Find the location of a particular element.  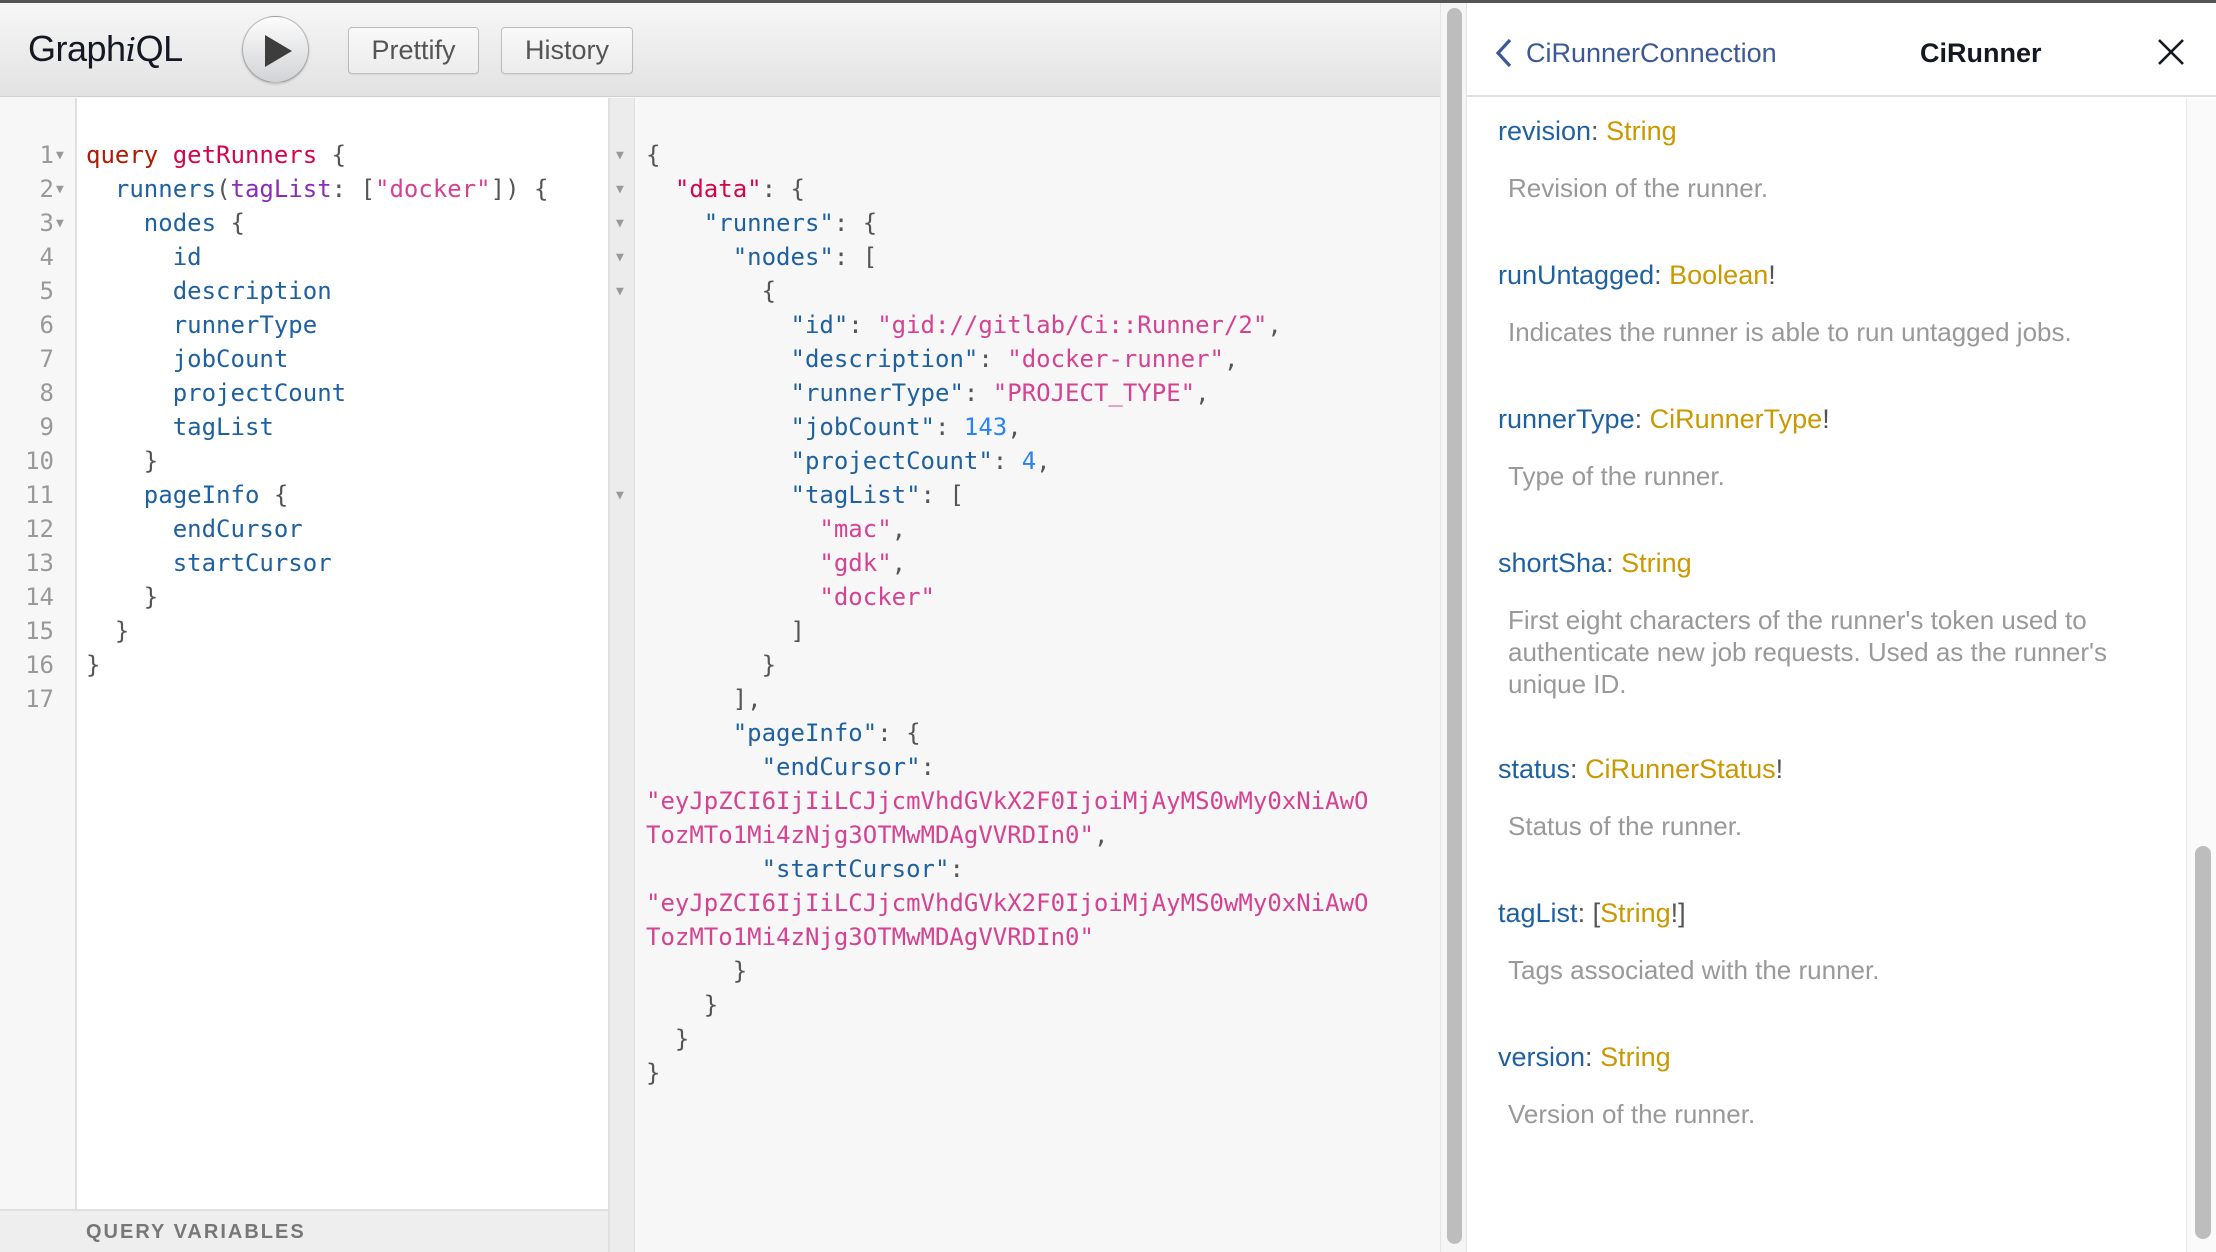

result-line: } is located at coordinates (1007, 1005).